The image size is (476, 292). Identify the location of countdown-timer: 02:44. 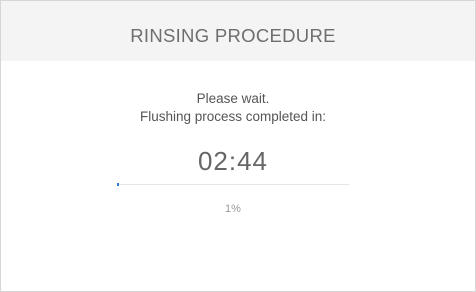
(233, 161).